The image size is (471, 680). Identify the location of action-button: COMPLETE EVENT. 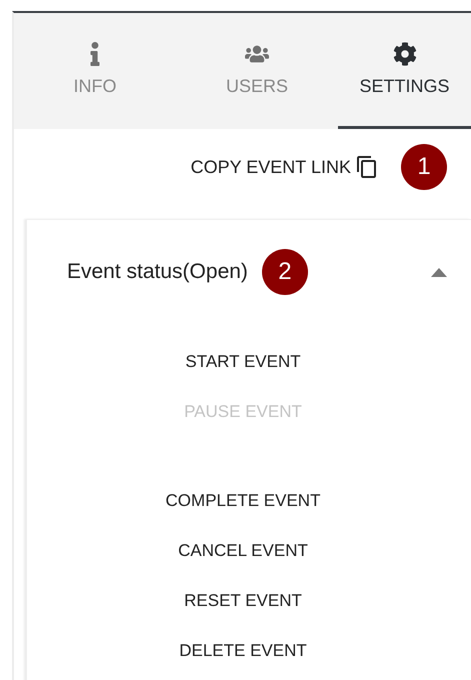
(243, 500).